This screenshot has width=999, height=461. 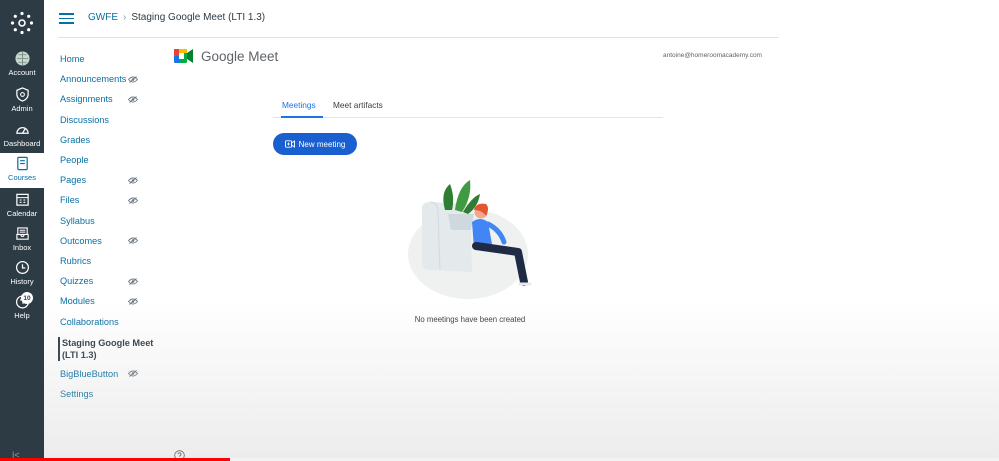 I want to click on active-tab-indicator, so click(x=302, y=117).